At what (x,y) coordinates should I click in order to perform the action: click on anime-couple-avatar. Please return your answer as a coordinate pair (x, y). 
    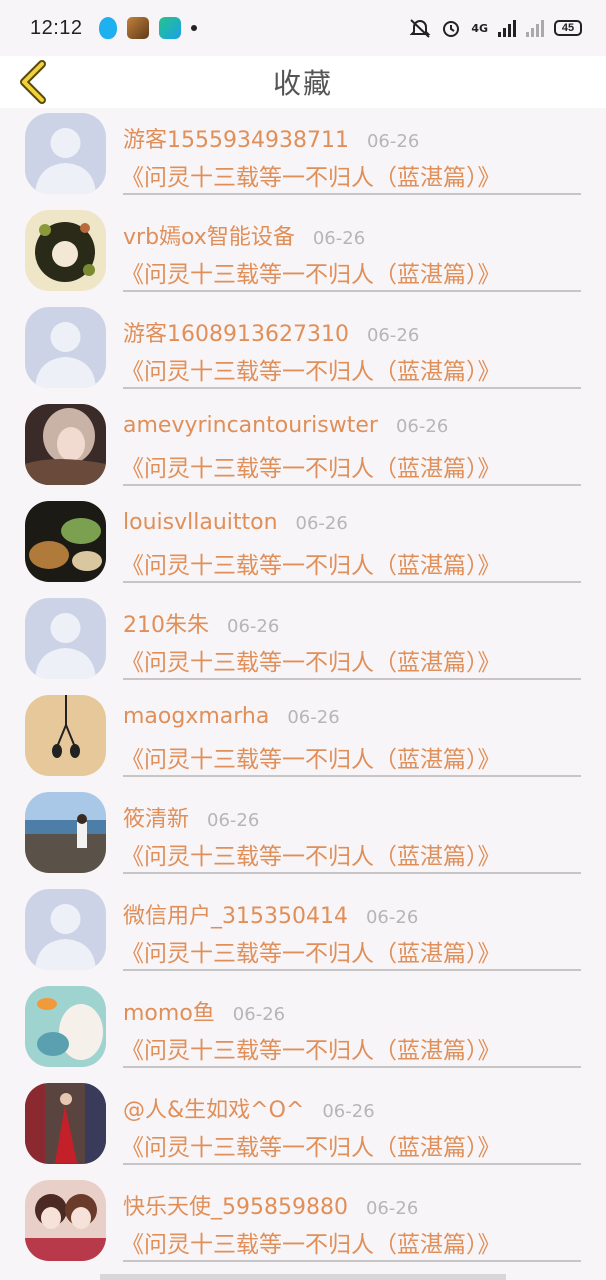
    Looking at the image, I should click on (65, 1220).